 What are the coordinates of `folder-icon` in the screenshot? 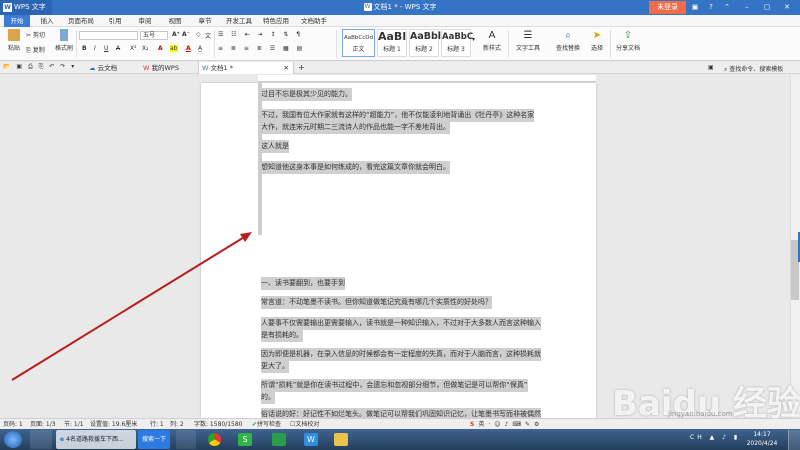 It's located at (341, 439).